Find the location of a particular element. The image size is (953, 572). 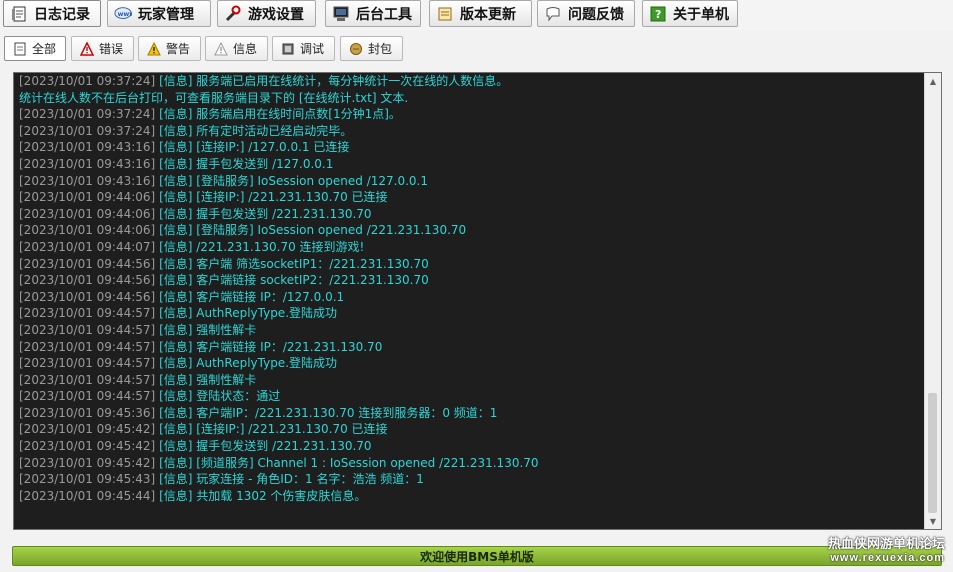

watermark-url: www.rexuexia.com is located at coordinates (887, 558).